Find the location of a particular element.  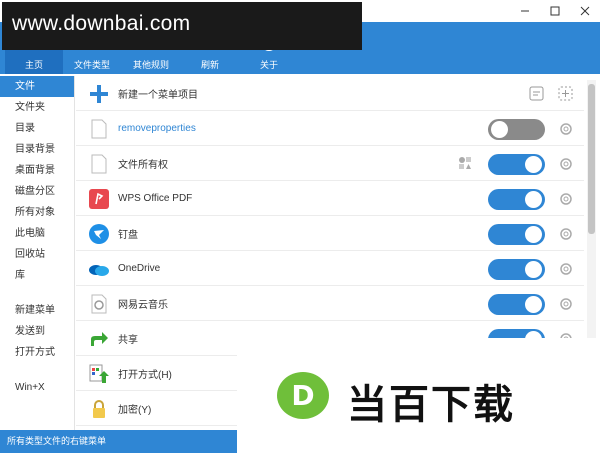

list-item-label: 网易云音乐 is located at coordinates (143, 305).